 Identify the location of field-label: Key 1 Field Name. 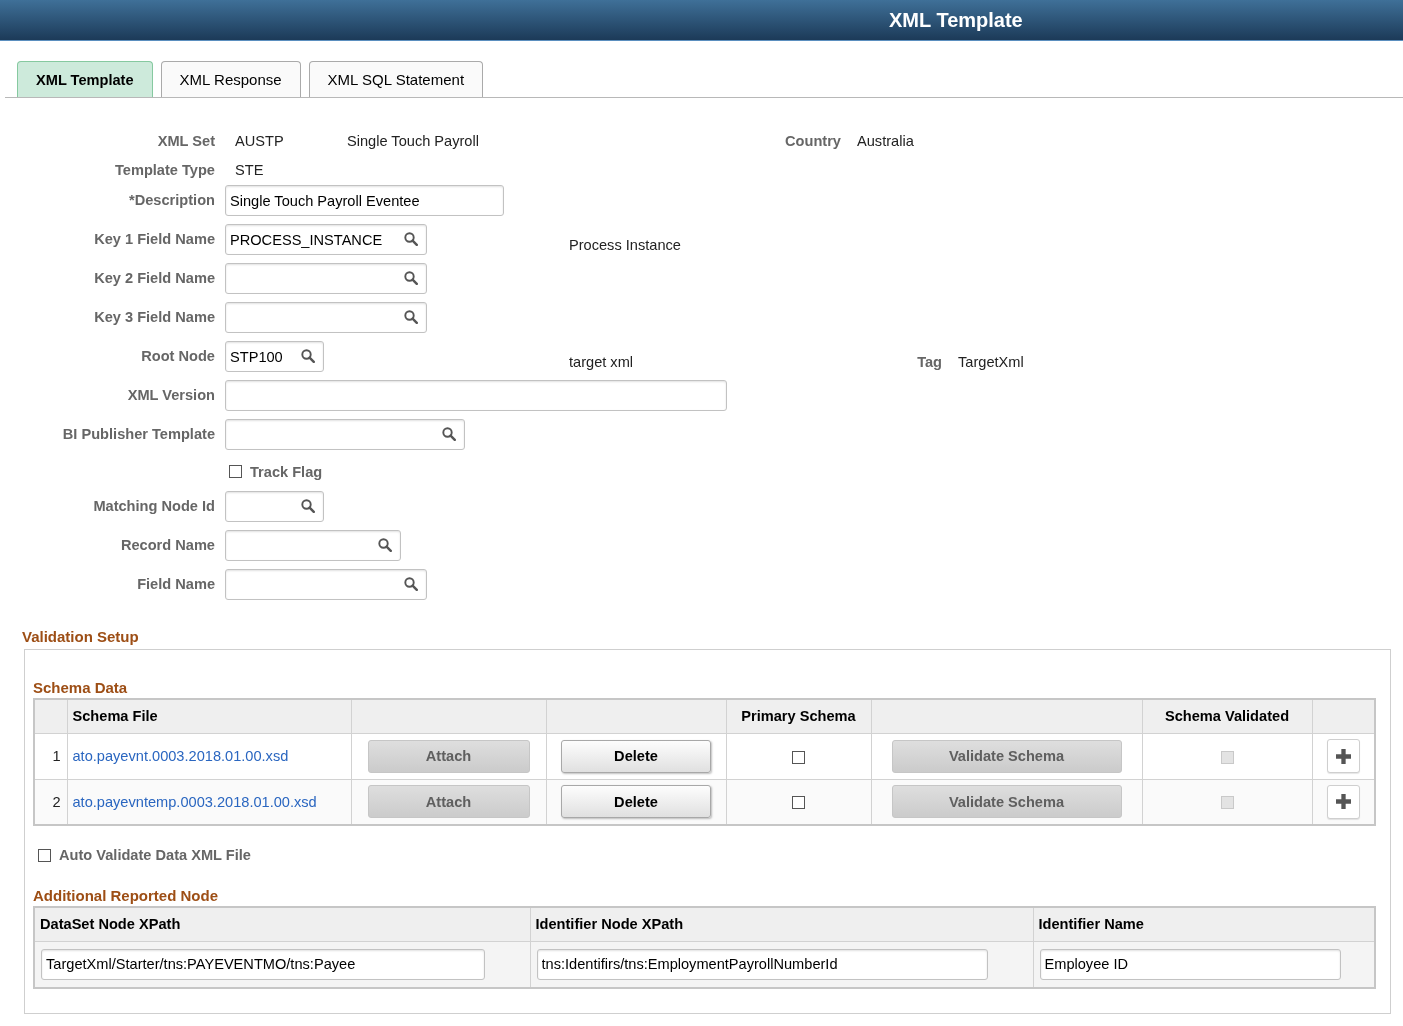
(154, 239).